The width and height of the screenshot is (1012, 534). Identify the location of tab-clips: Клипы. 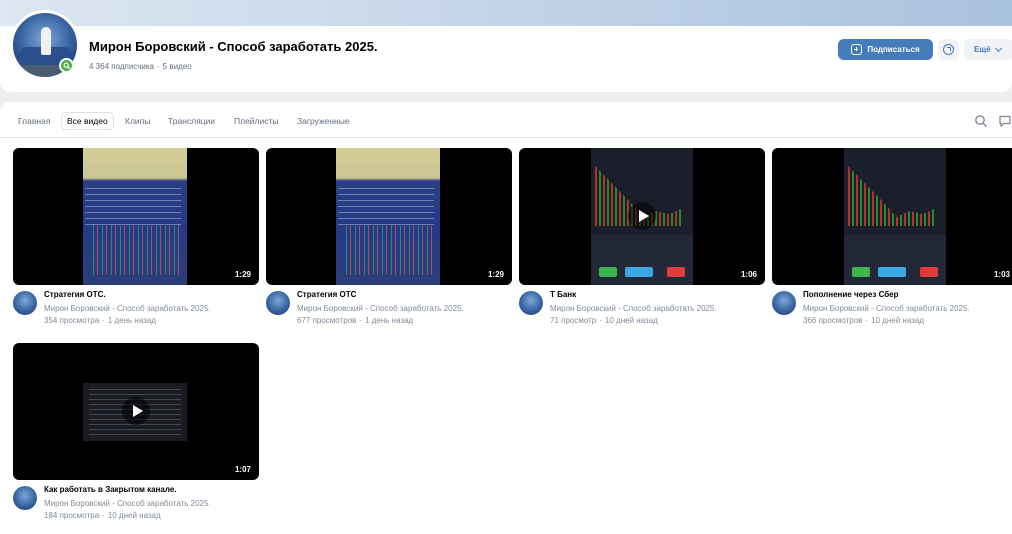
(137, 121).